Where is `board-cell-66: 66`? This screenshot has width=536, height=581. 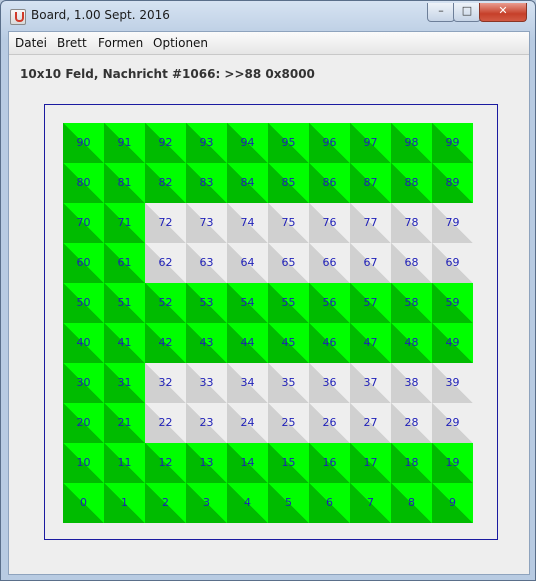
board-cell-66: 66 is located at coordinates (329, 263).